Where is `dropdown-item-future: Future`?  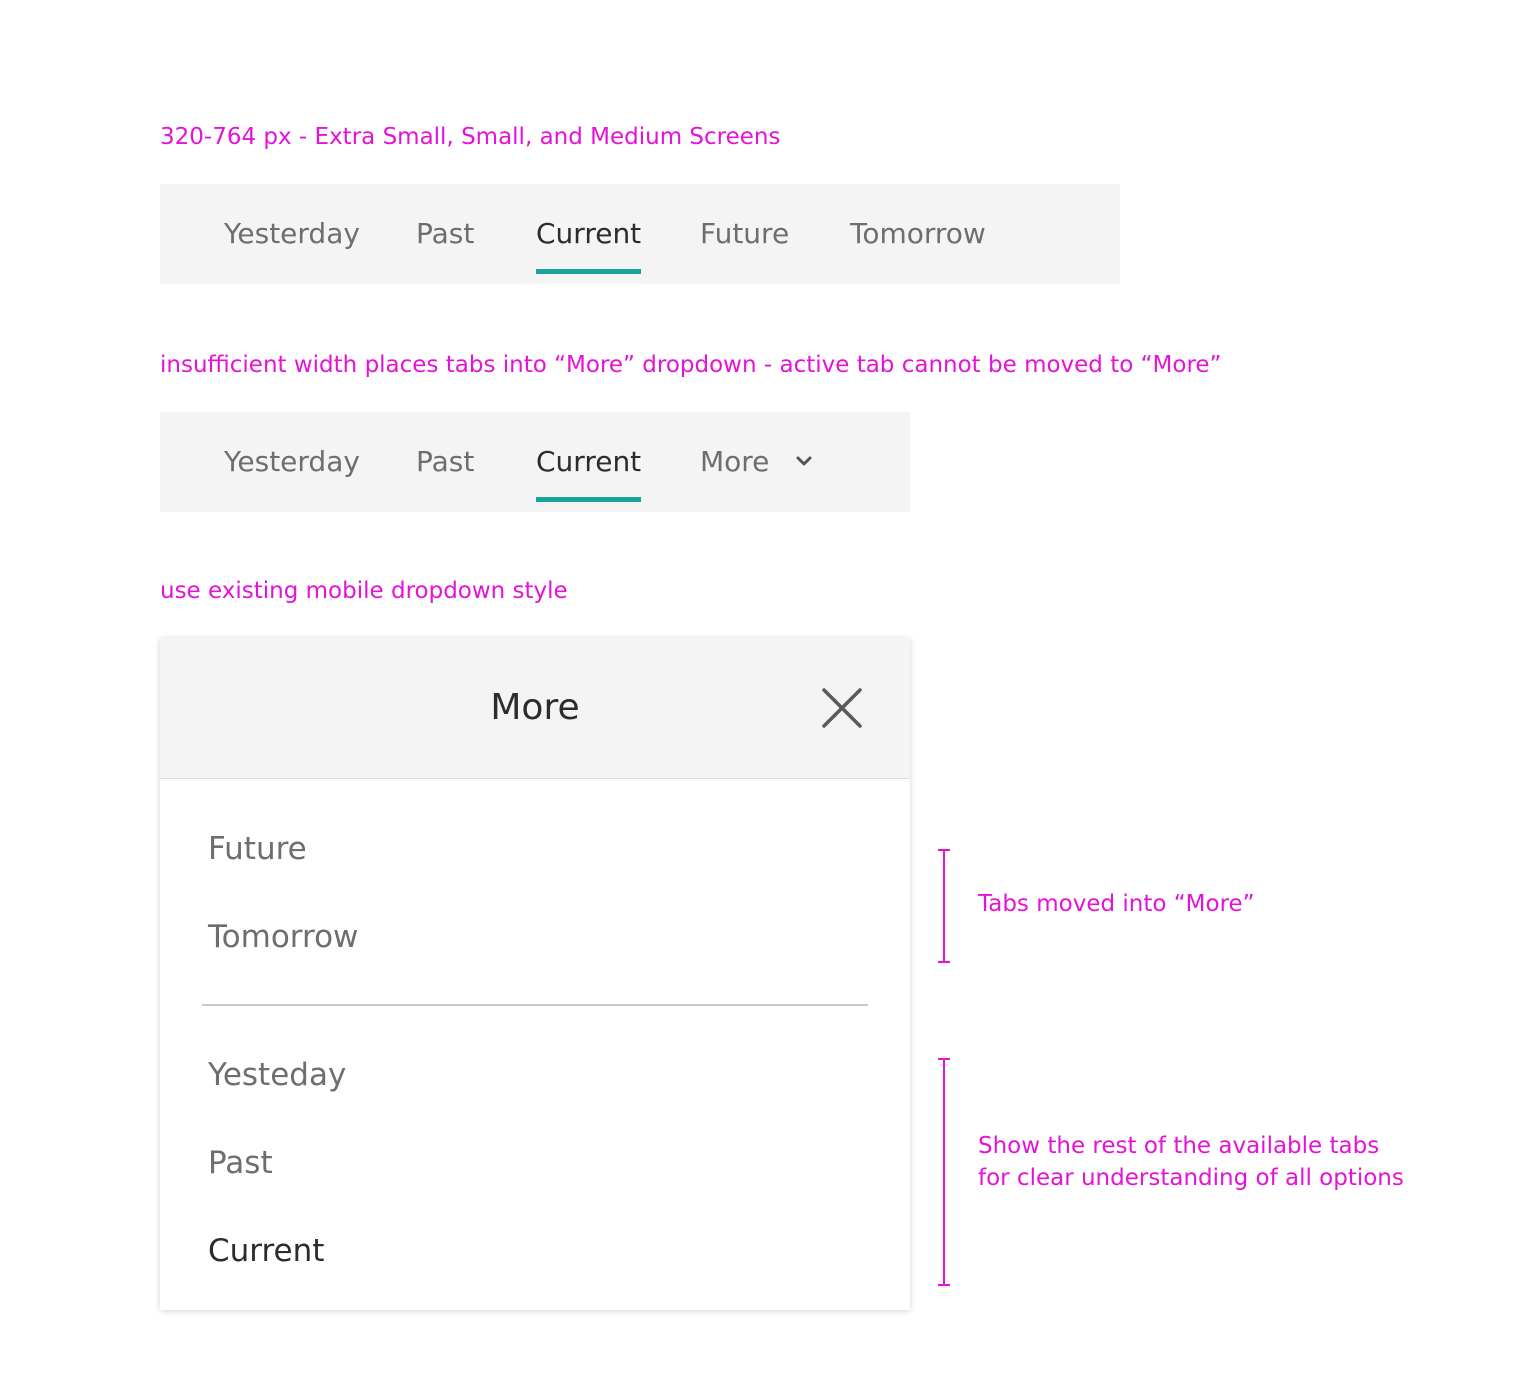 dropdown-item-future: Future is located at coordinates (257, 849).